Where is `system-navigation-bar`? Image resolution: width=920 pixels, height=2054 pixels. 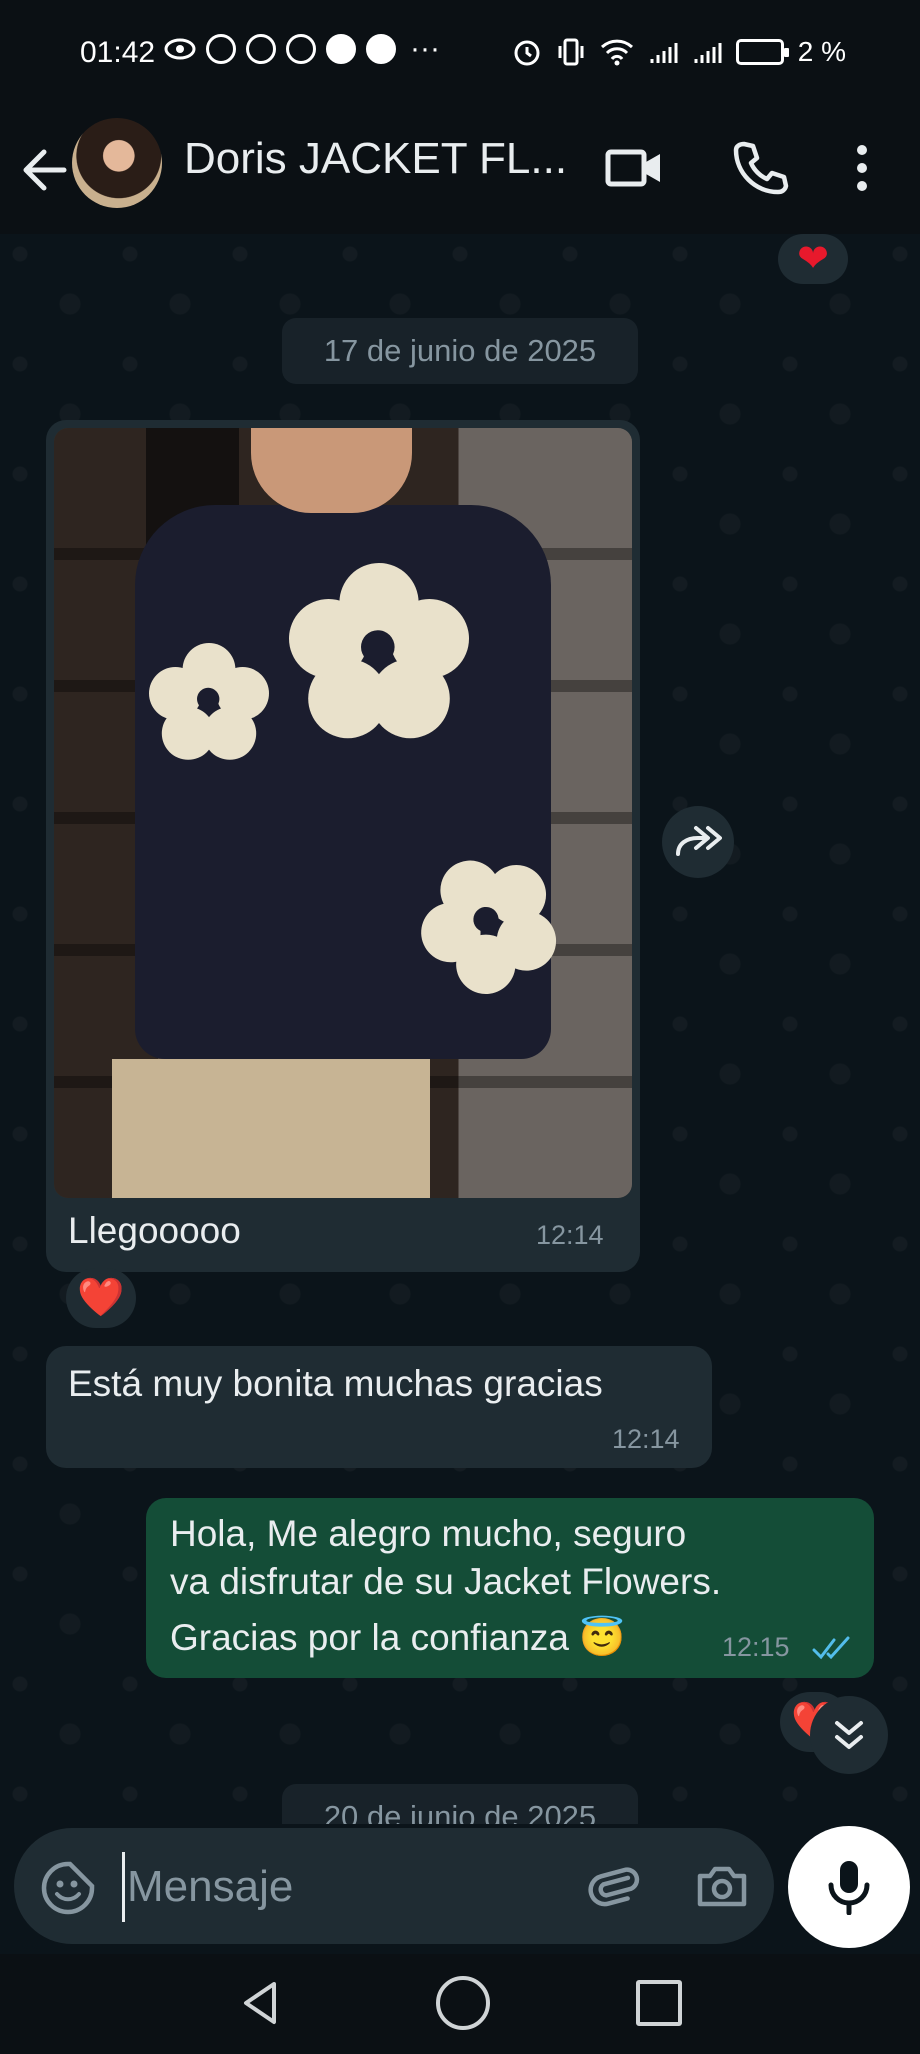
system-navigation-bar is located at coordinates (460, 2004).